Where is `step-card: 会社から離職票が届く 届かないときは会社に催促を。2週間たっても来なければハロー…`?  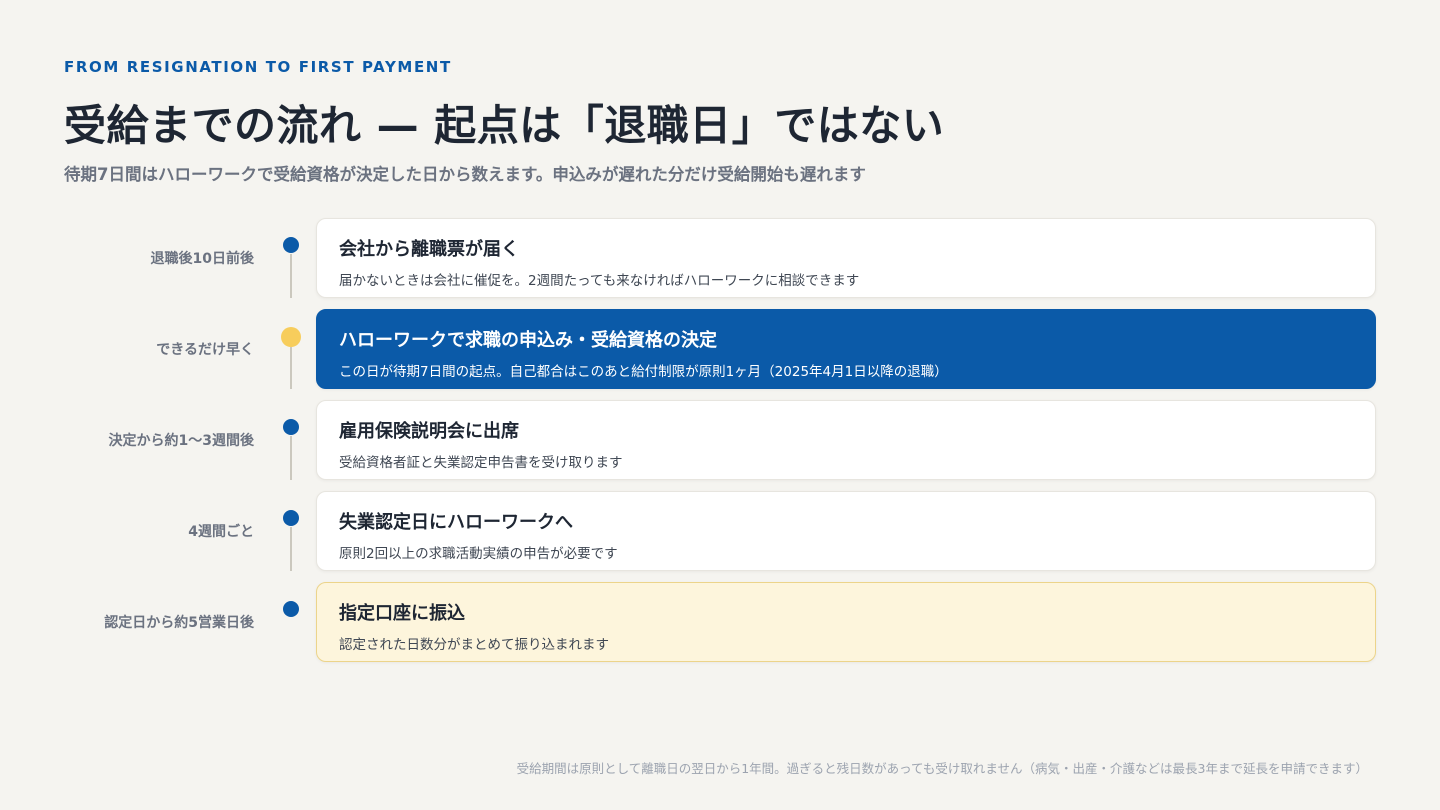 step-card: 会社から離職票が届く 届かないときは会社に催促を。2週間たっても来なければハロー… is located at coordinates (846, 258).